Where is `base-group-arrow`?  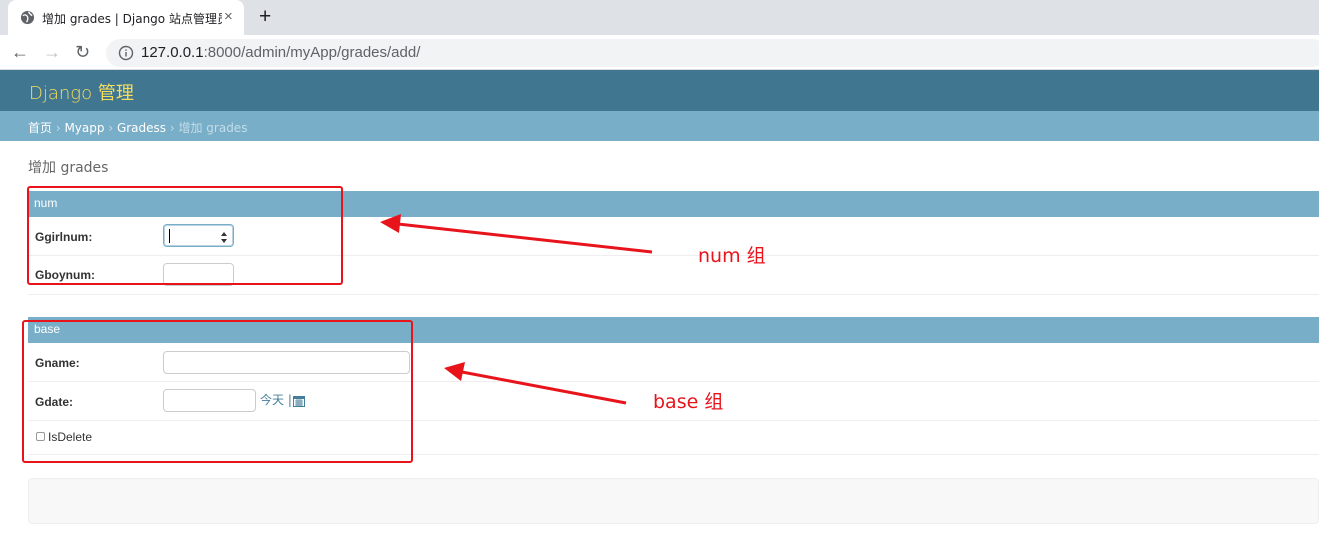 base-group-arrow is located at coordinates (535, 383).